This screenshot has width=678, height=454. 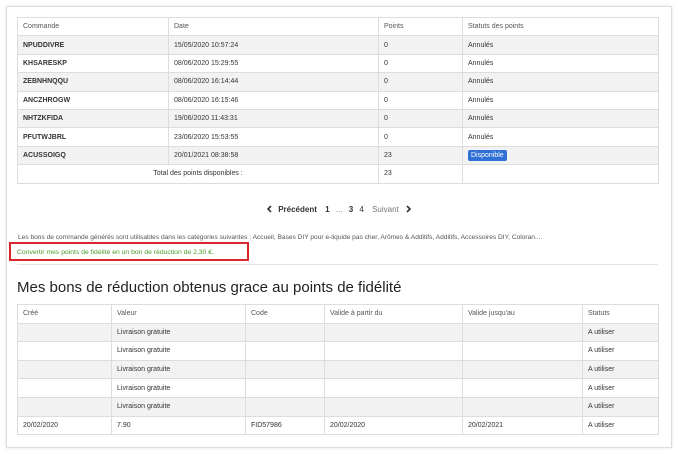 What do you see at coordinates (93, 100) in the screenshot?
I see `order-reference: ANCZHROGW` at bounding box center [93, 100].